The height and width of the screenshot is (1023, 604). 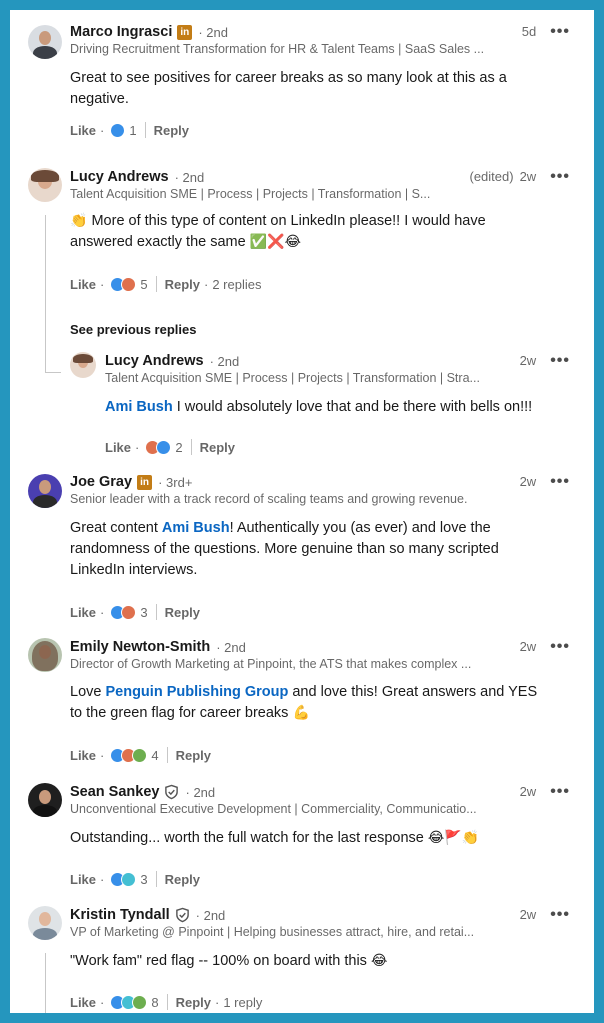 I want to click on replies-count-link: 2 replies, so click(x=236, y=284).